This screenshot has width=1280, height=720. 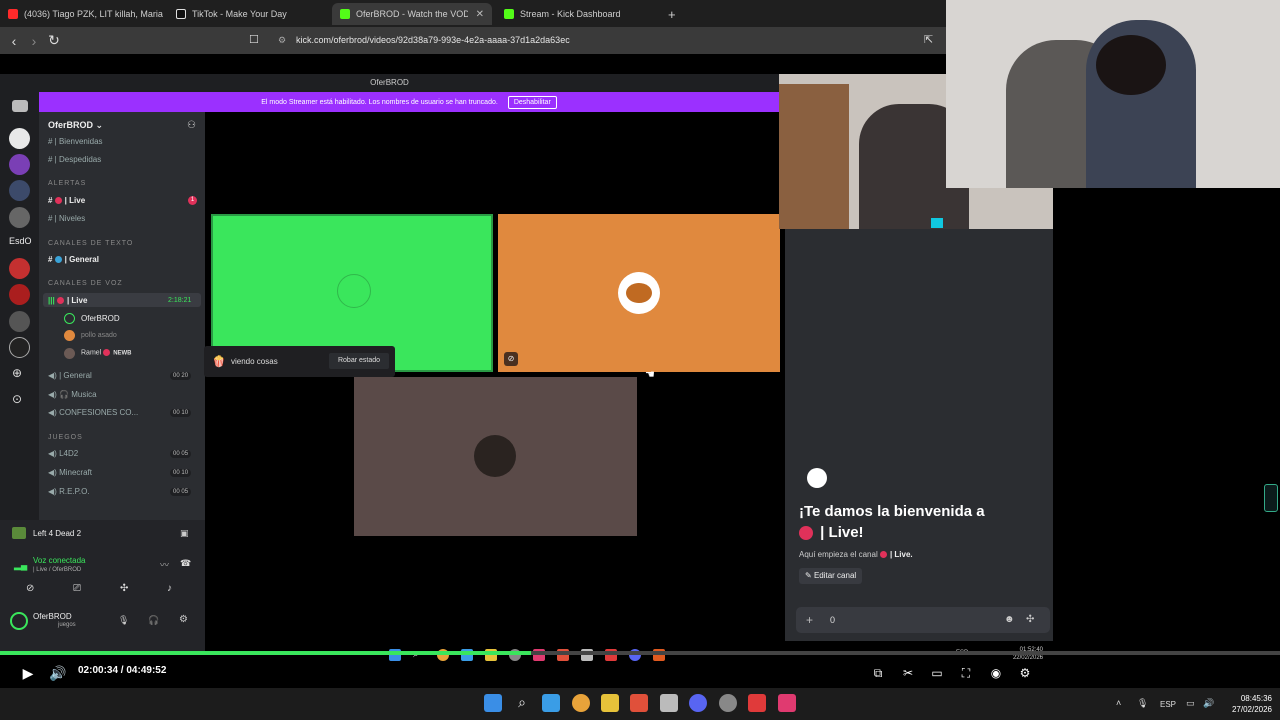 What do you see at coordinates (73, 259) in the screenshot?
I see `channel-general-text: # | General` at bounding box center [73, 259].